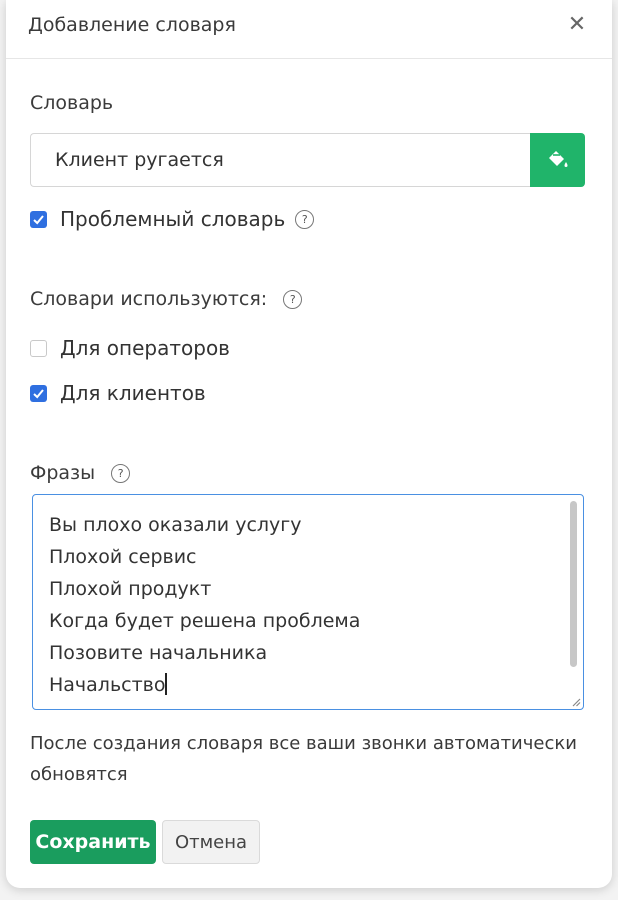  What do you see at coordinates (130, 589) in the screenshot?
I see `phrase-line: Плохой продукт` at bounding box center [130, 589].